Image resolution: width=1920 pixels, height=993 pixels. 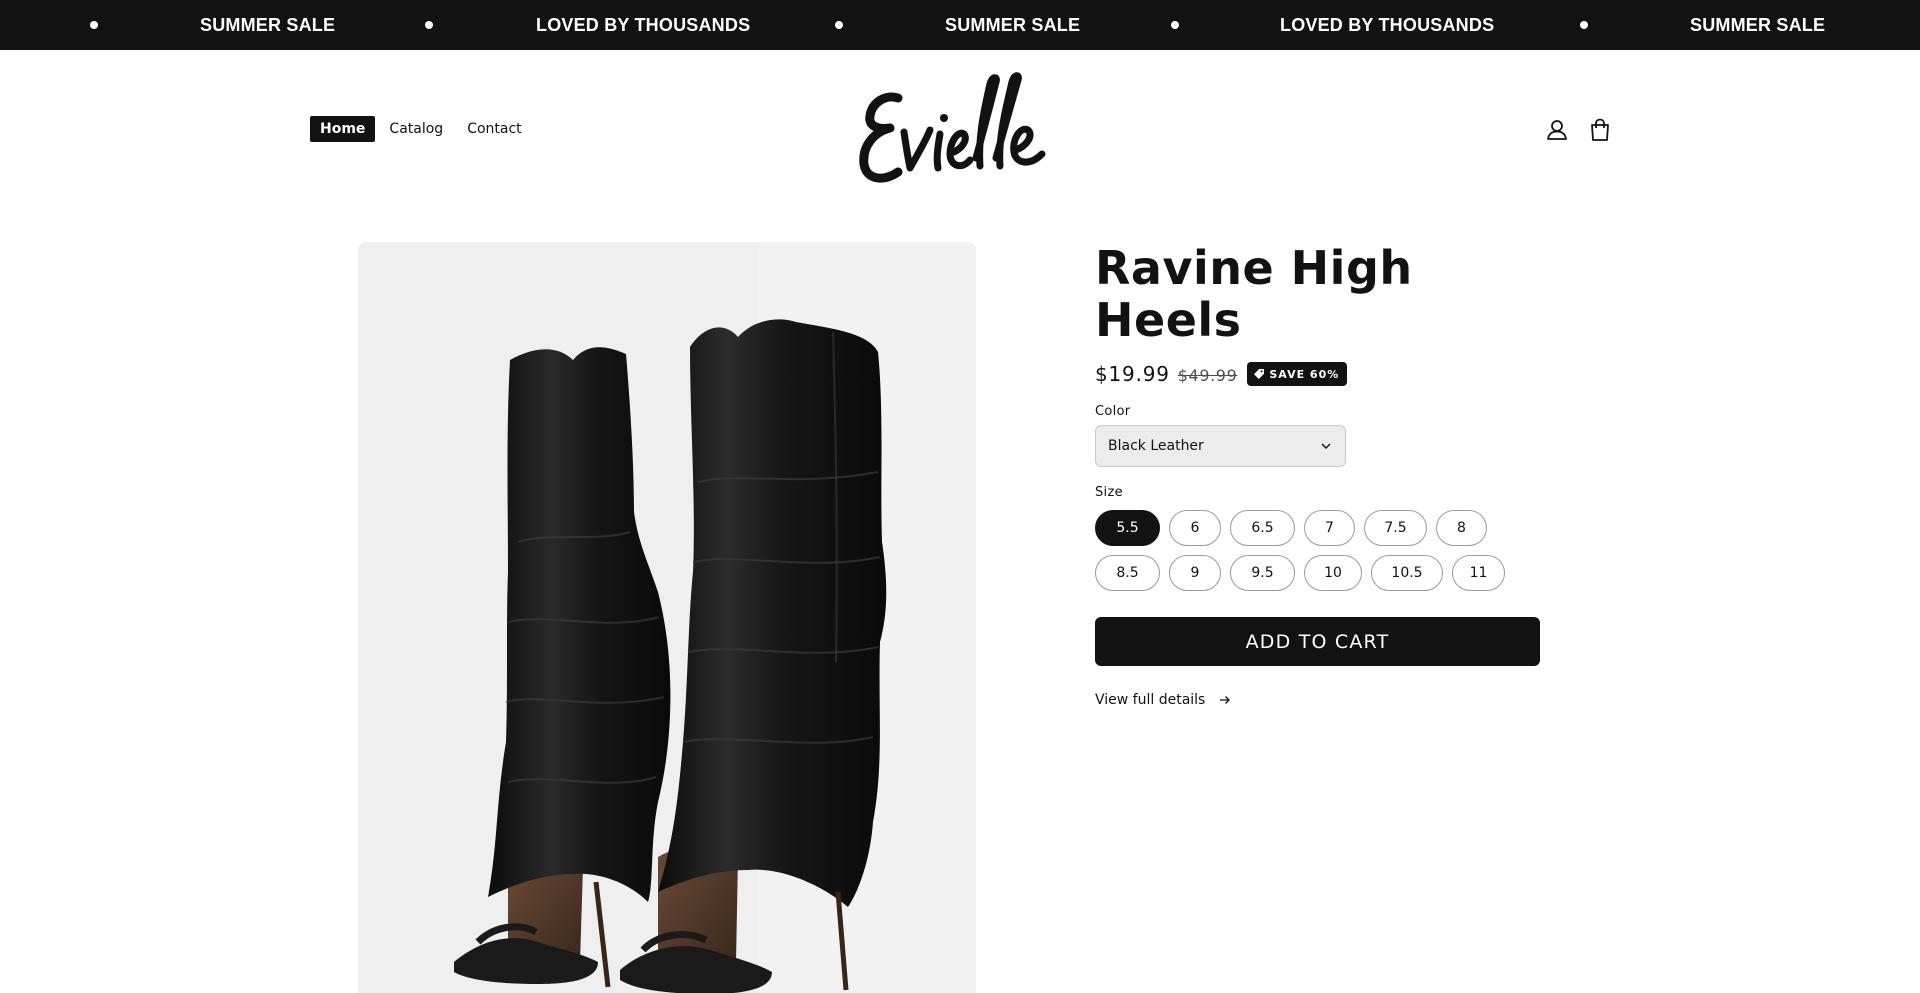 What do you see at coordinates (1113, 411) in the screenshot?
I see `color-label: Color` at bounding box center [1113, 411].